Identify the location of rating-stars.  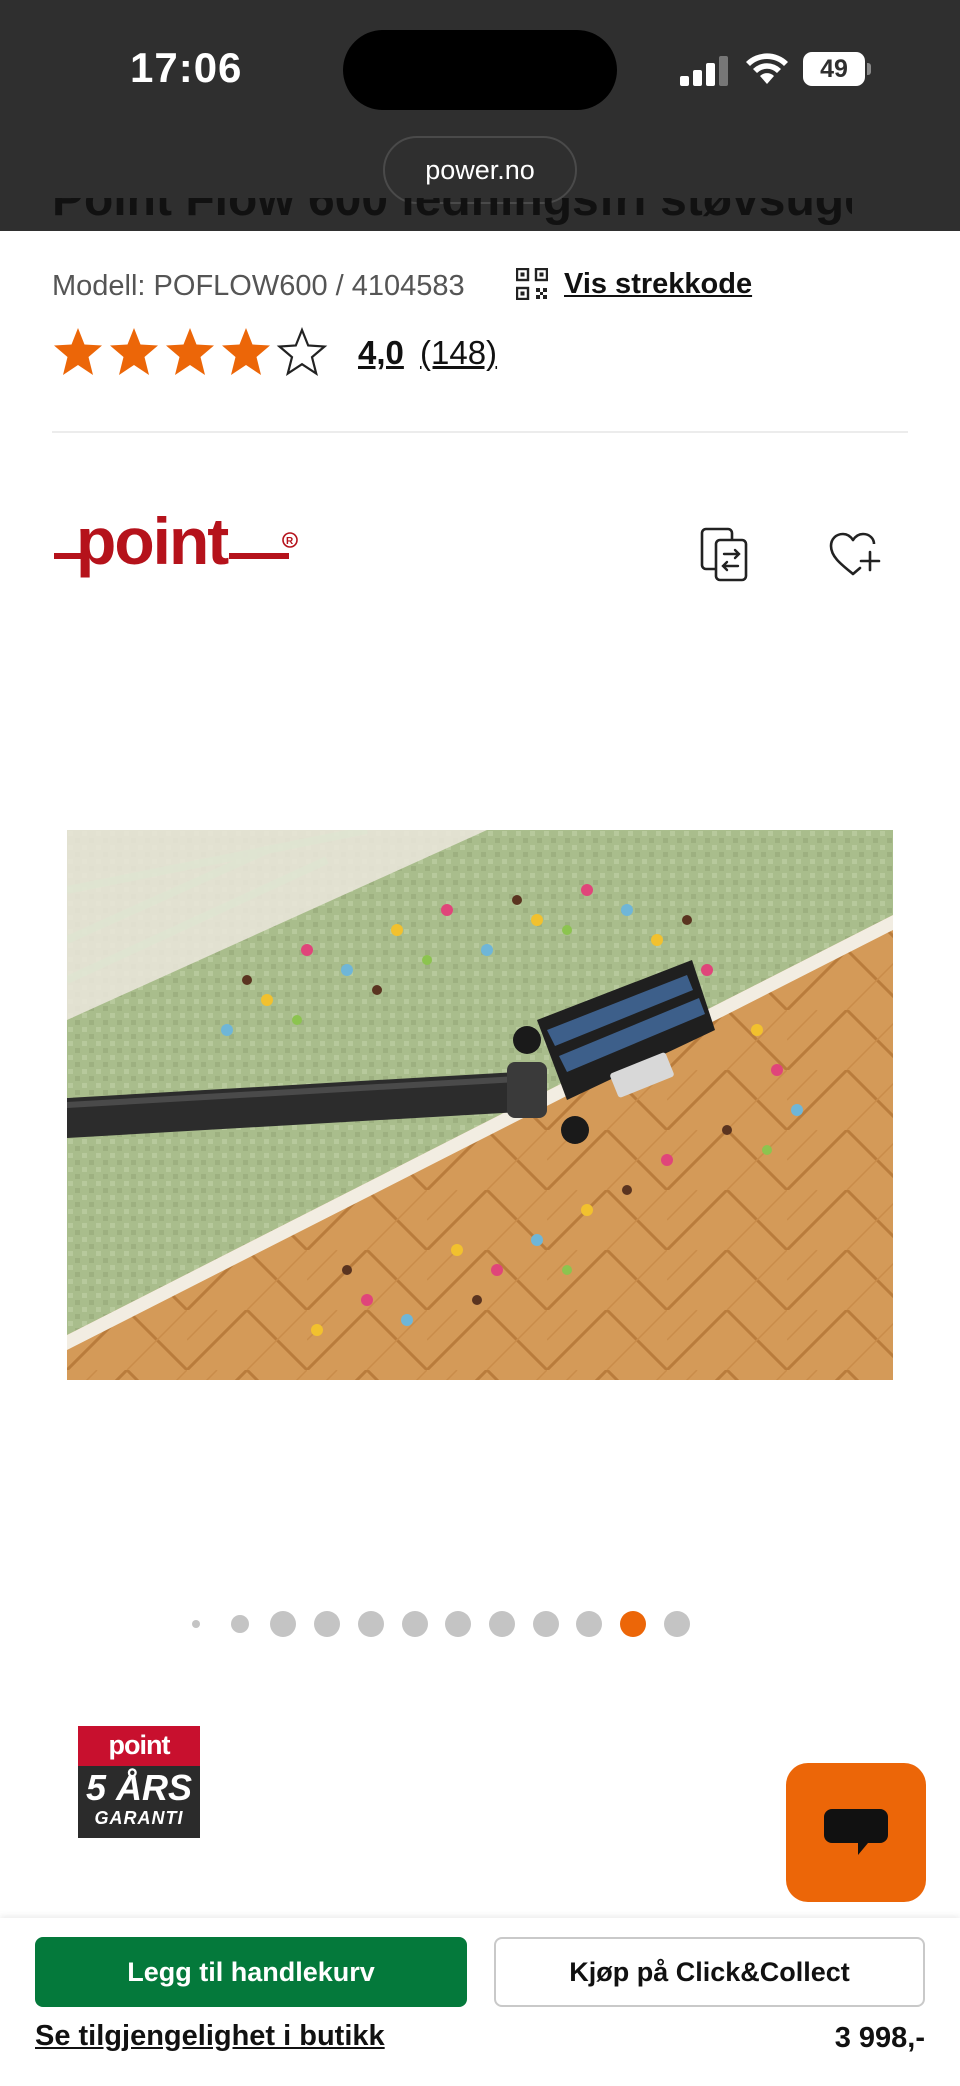
(190, 352).